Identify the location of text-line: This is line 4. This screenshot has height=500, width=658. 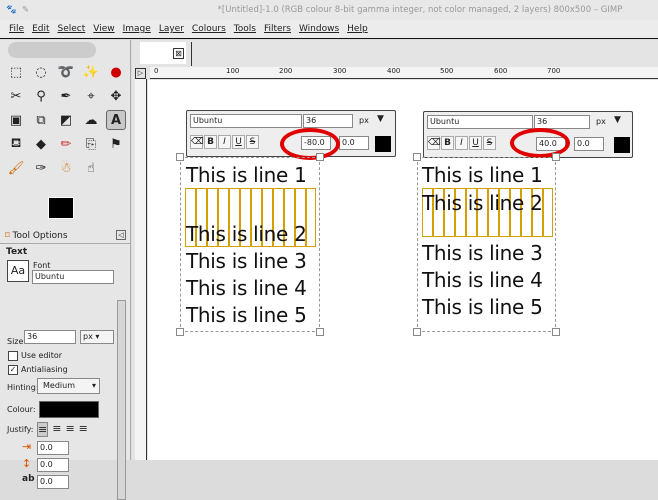
(482, 280).